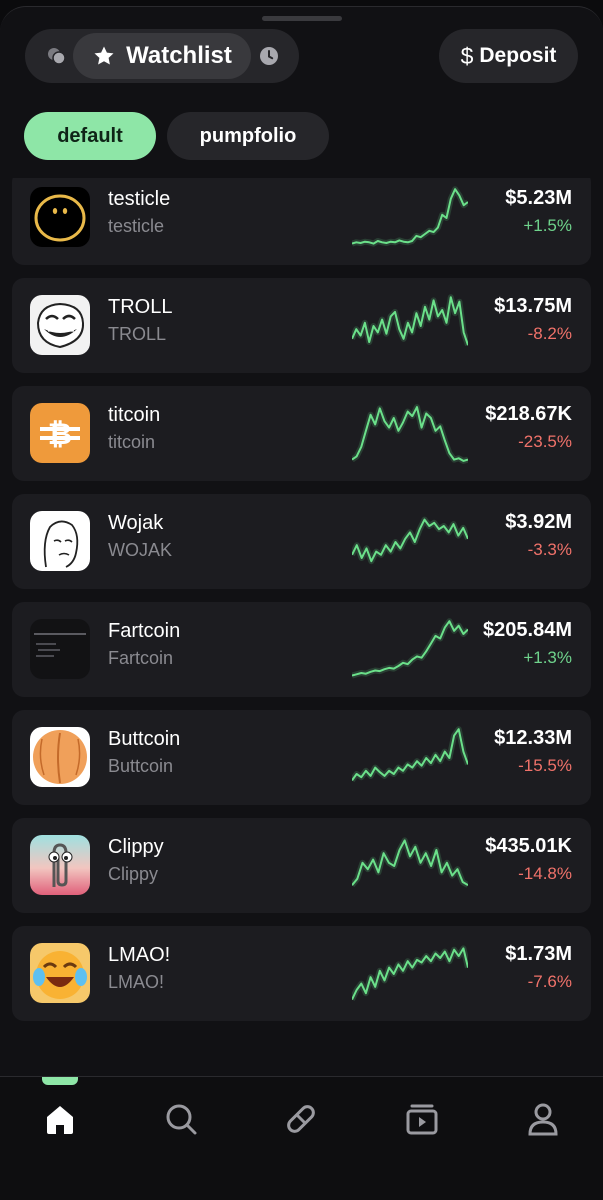  I want to click on token-name: TROLL, so click(140, 307).